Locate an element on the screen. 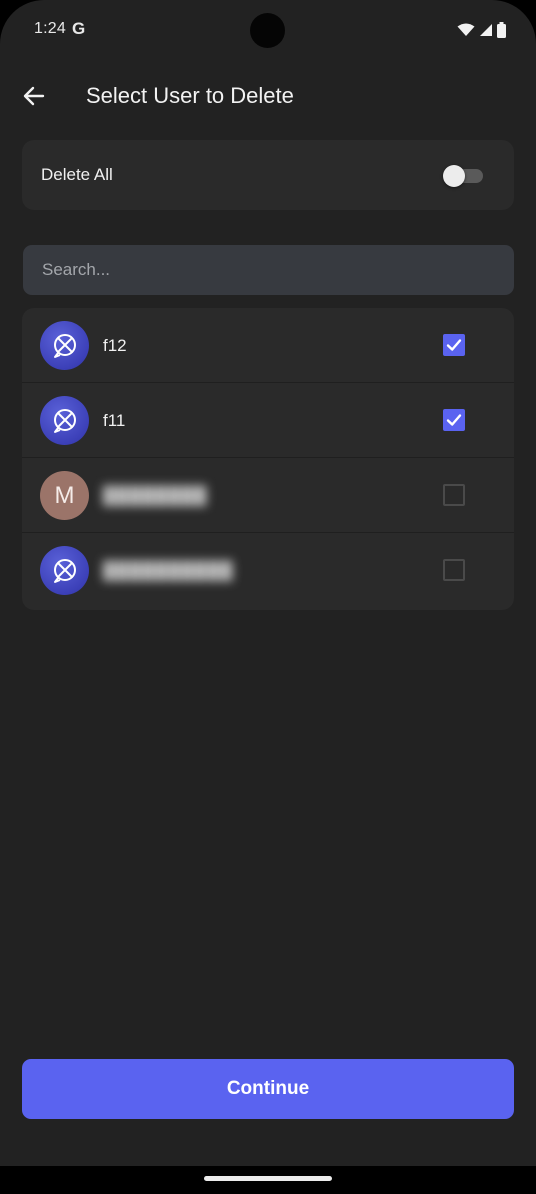 This screenshot has height=1194, width=536. status-time: 1:24 is located at coordinates (50, 28).